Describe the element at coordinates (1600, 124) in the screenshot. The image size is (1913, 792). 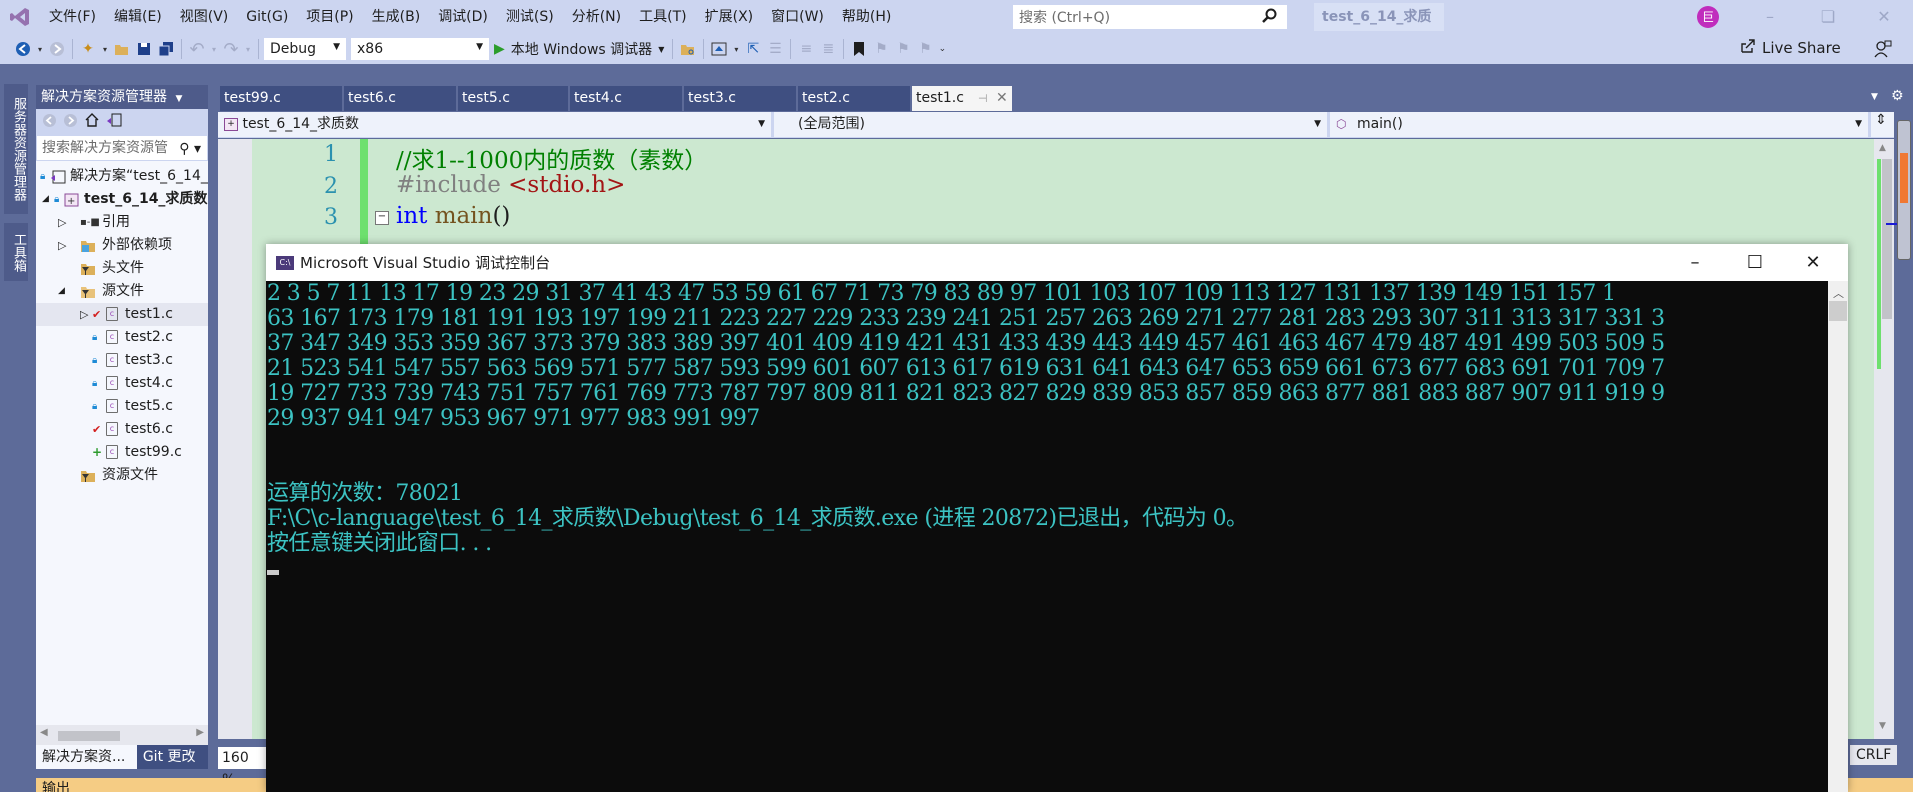
I see `member-dropdown: ⬡ main() ▼` at that location.